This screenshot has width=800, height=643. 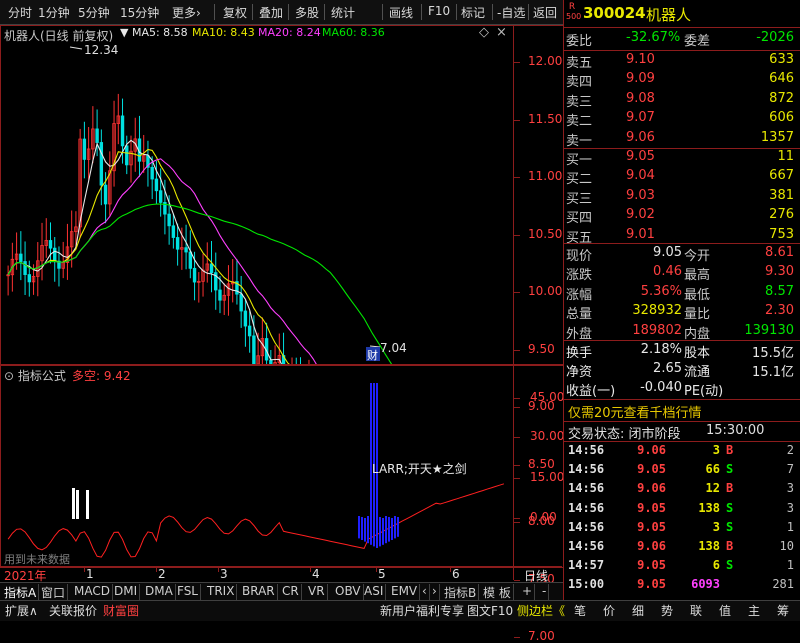 What do you see at coordinates (156, 569) in the screenshot?
I see `month-tick-mark` at bounding box center [156, 569].